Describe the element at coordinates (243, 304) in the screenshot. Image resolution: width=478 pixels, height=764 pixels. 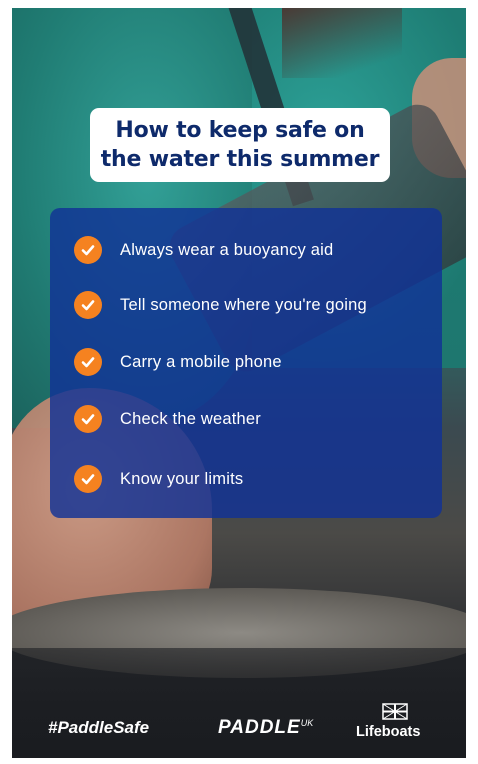
I see `list-item-label: Tell someone where you're going` at that location.